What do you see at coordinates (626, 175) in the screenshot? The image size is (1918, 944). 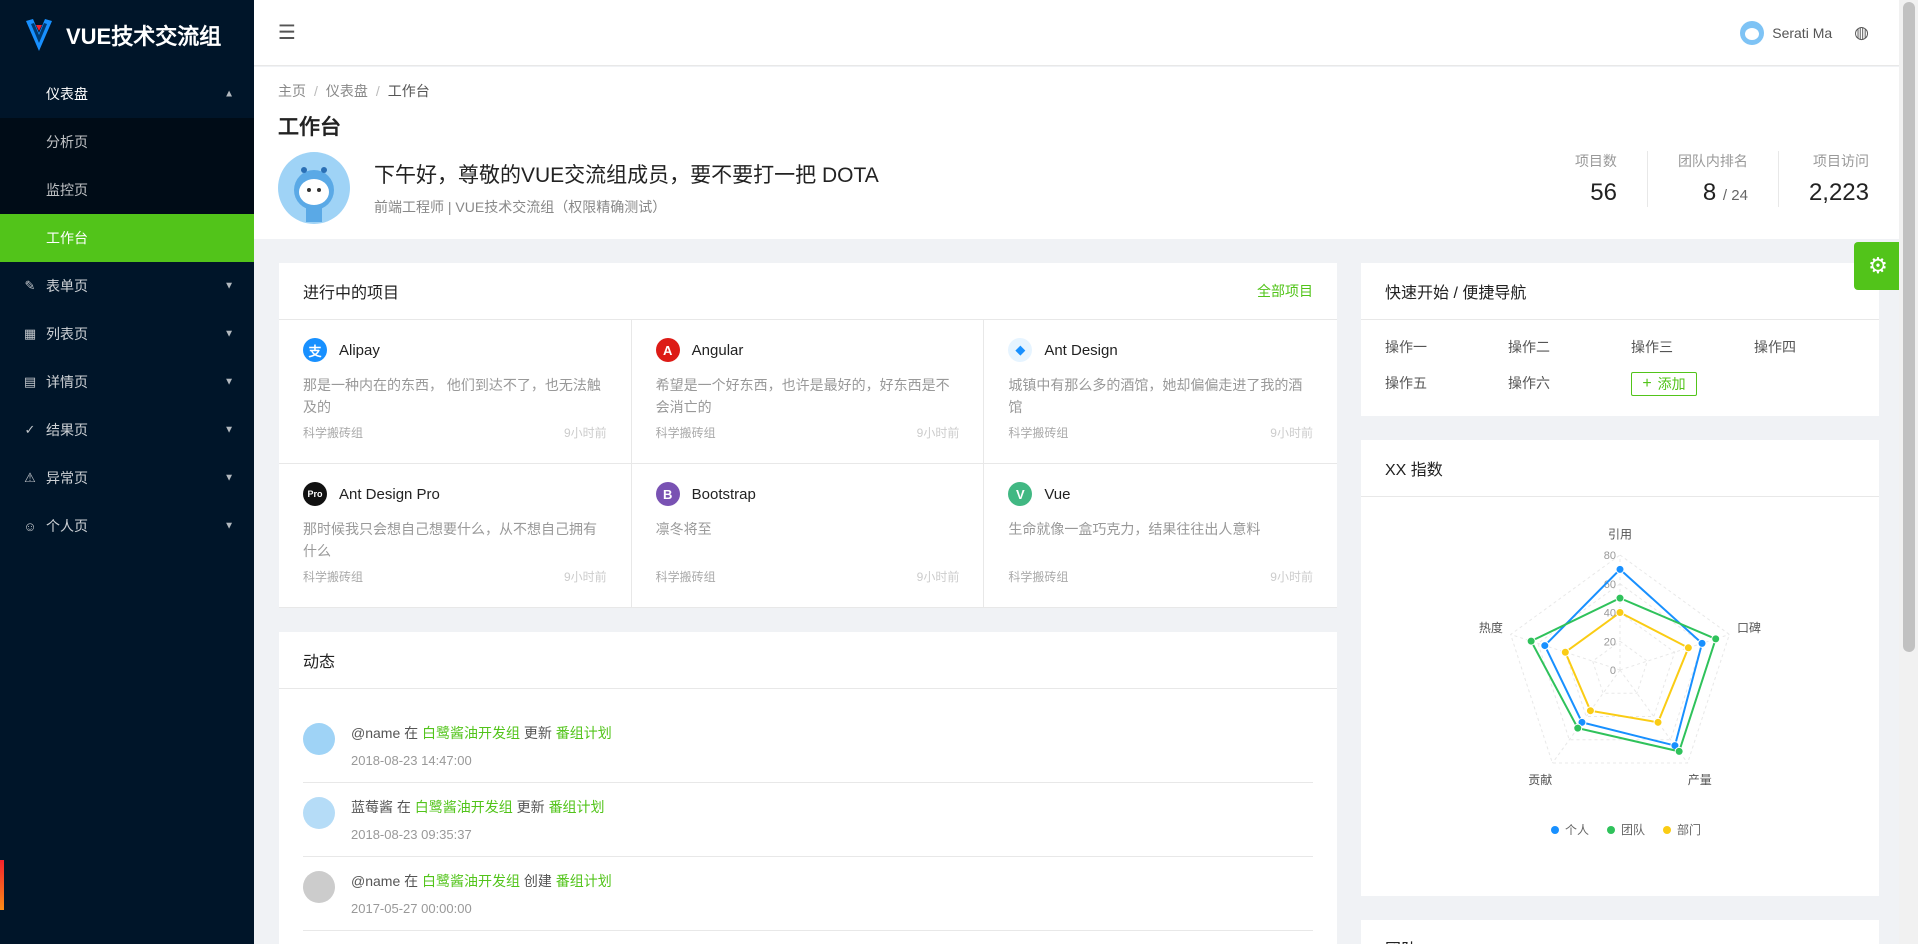 I see `greeting-text: 下午好，尊敬的VUE交流组成员，要不要打一把 DOTA` at bounding box center [626, 175].